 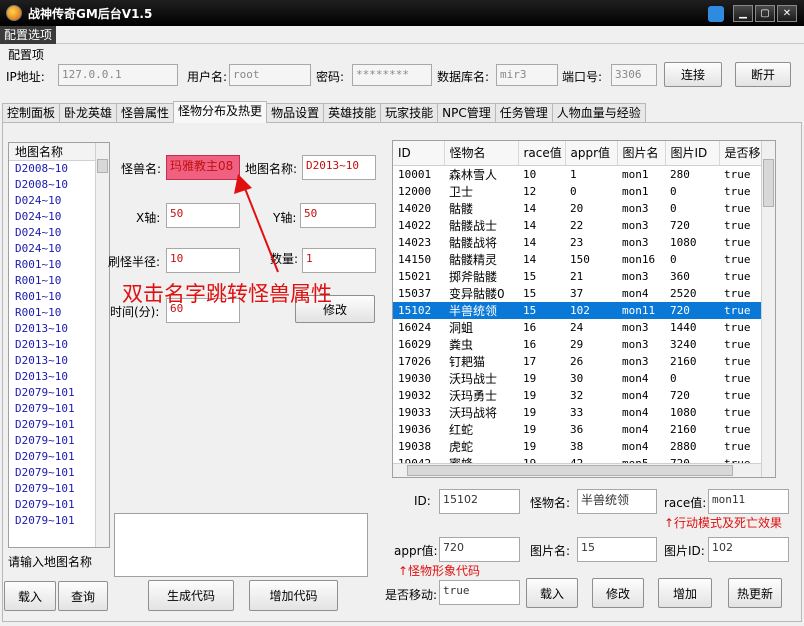 What do you see at coordinates (583, 378) in the screenshot?
I see `table-row: 19030 沃玛战士 19 30 mon4 0 true` at bounding box center [583, 378].